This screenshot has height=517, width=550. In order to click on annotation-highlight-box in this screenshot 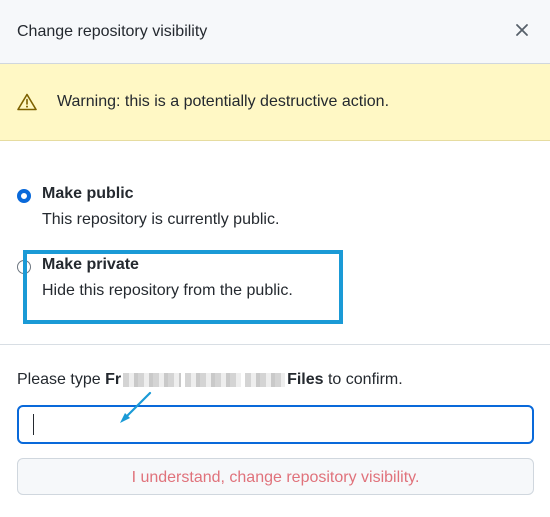, I will do `click(183, 287)`.